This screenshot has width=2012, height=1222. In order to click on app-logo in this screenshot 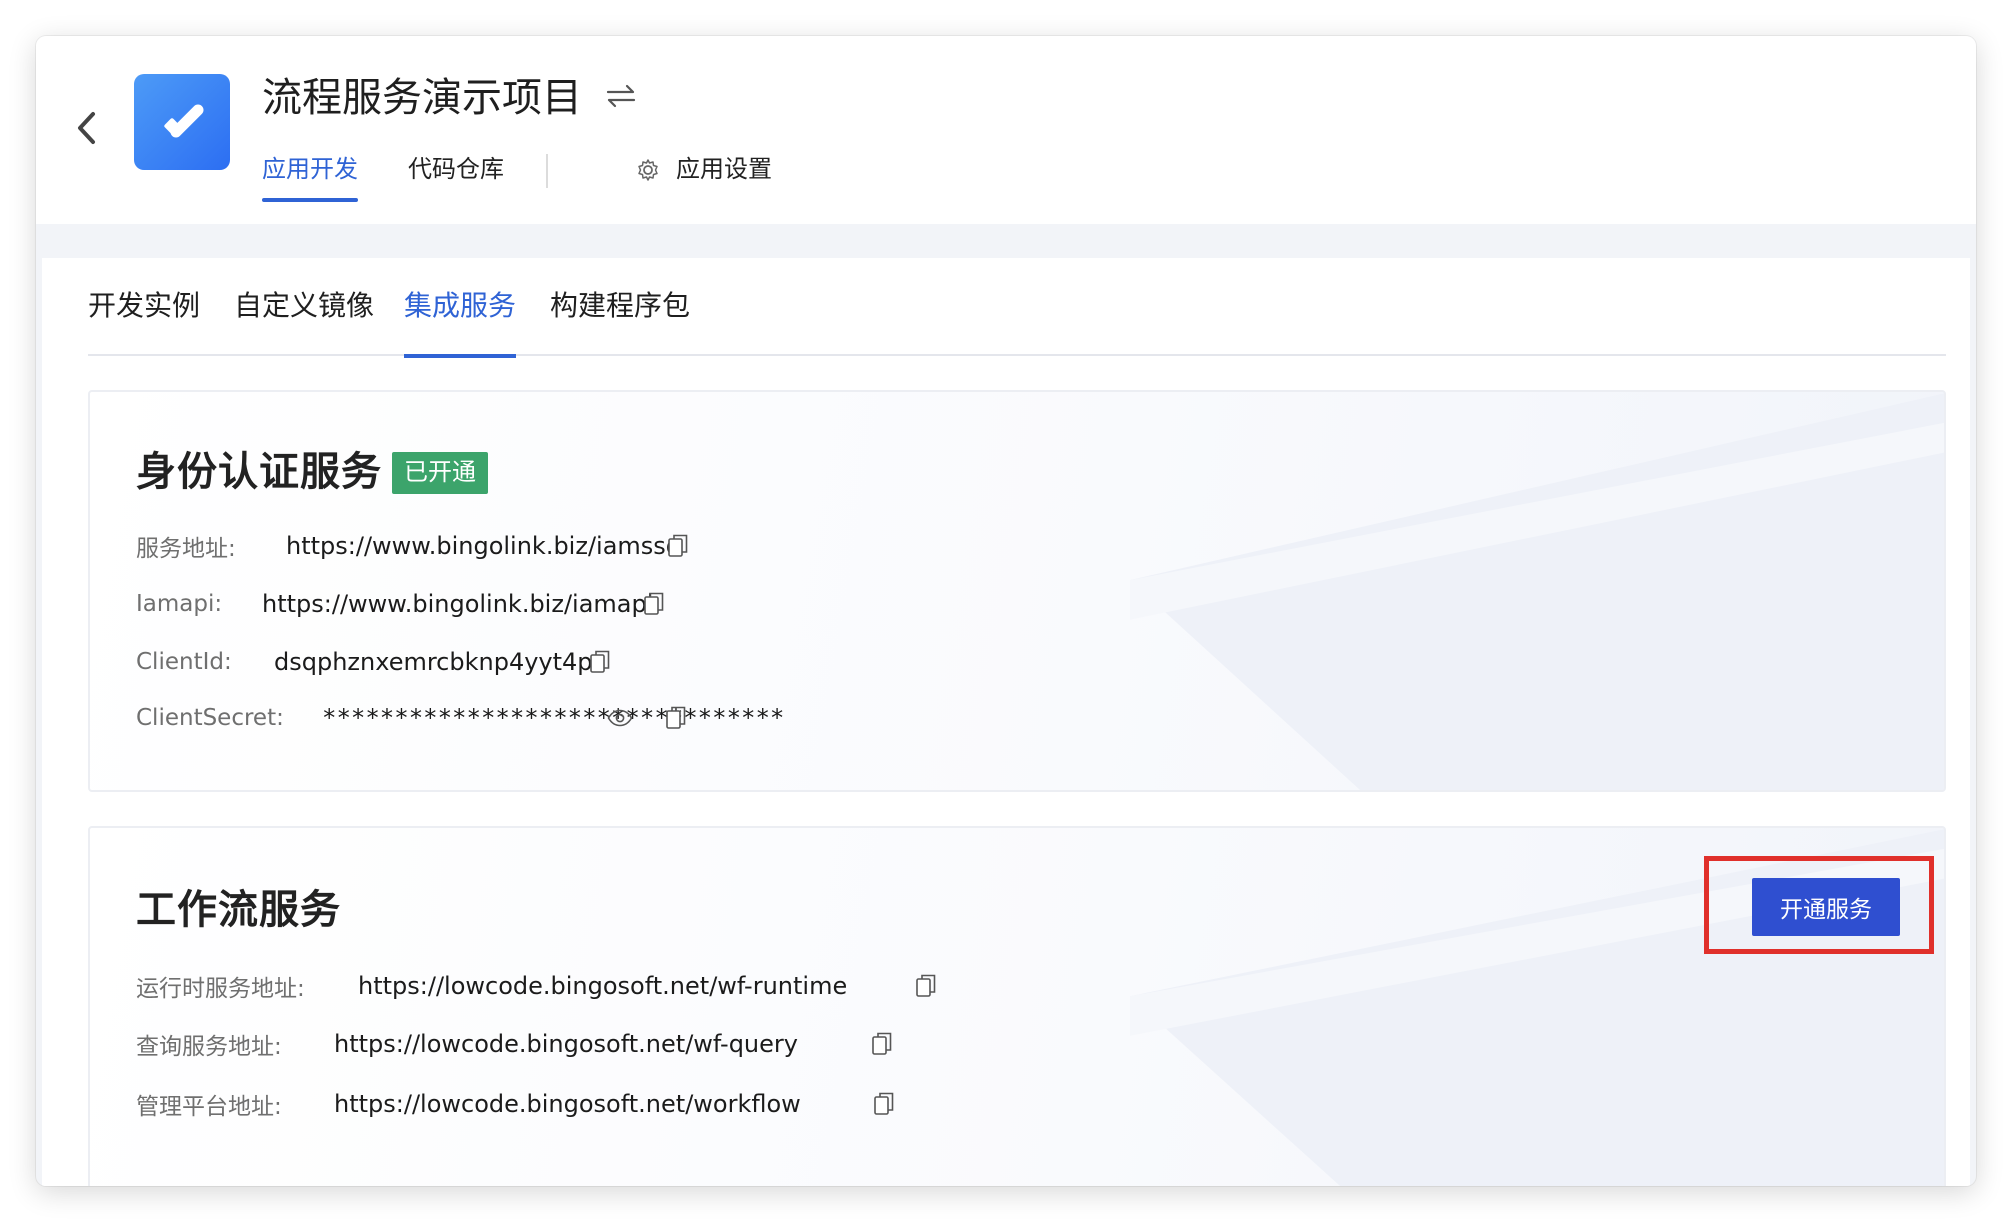, I will do `click(182, 122)`.